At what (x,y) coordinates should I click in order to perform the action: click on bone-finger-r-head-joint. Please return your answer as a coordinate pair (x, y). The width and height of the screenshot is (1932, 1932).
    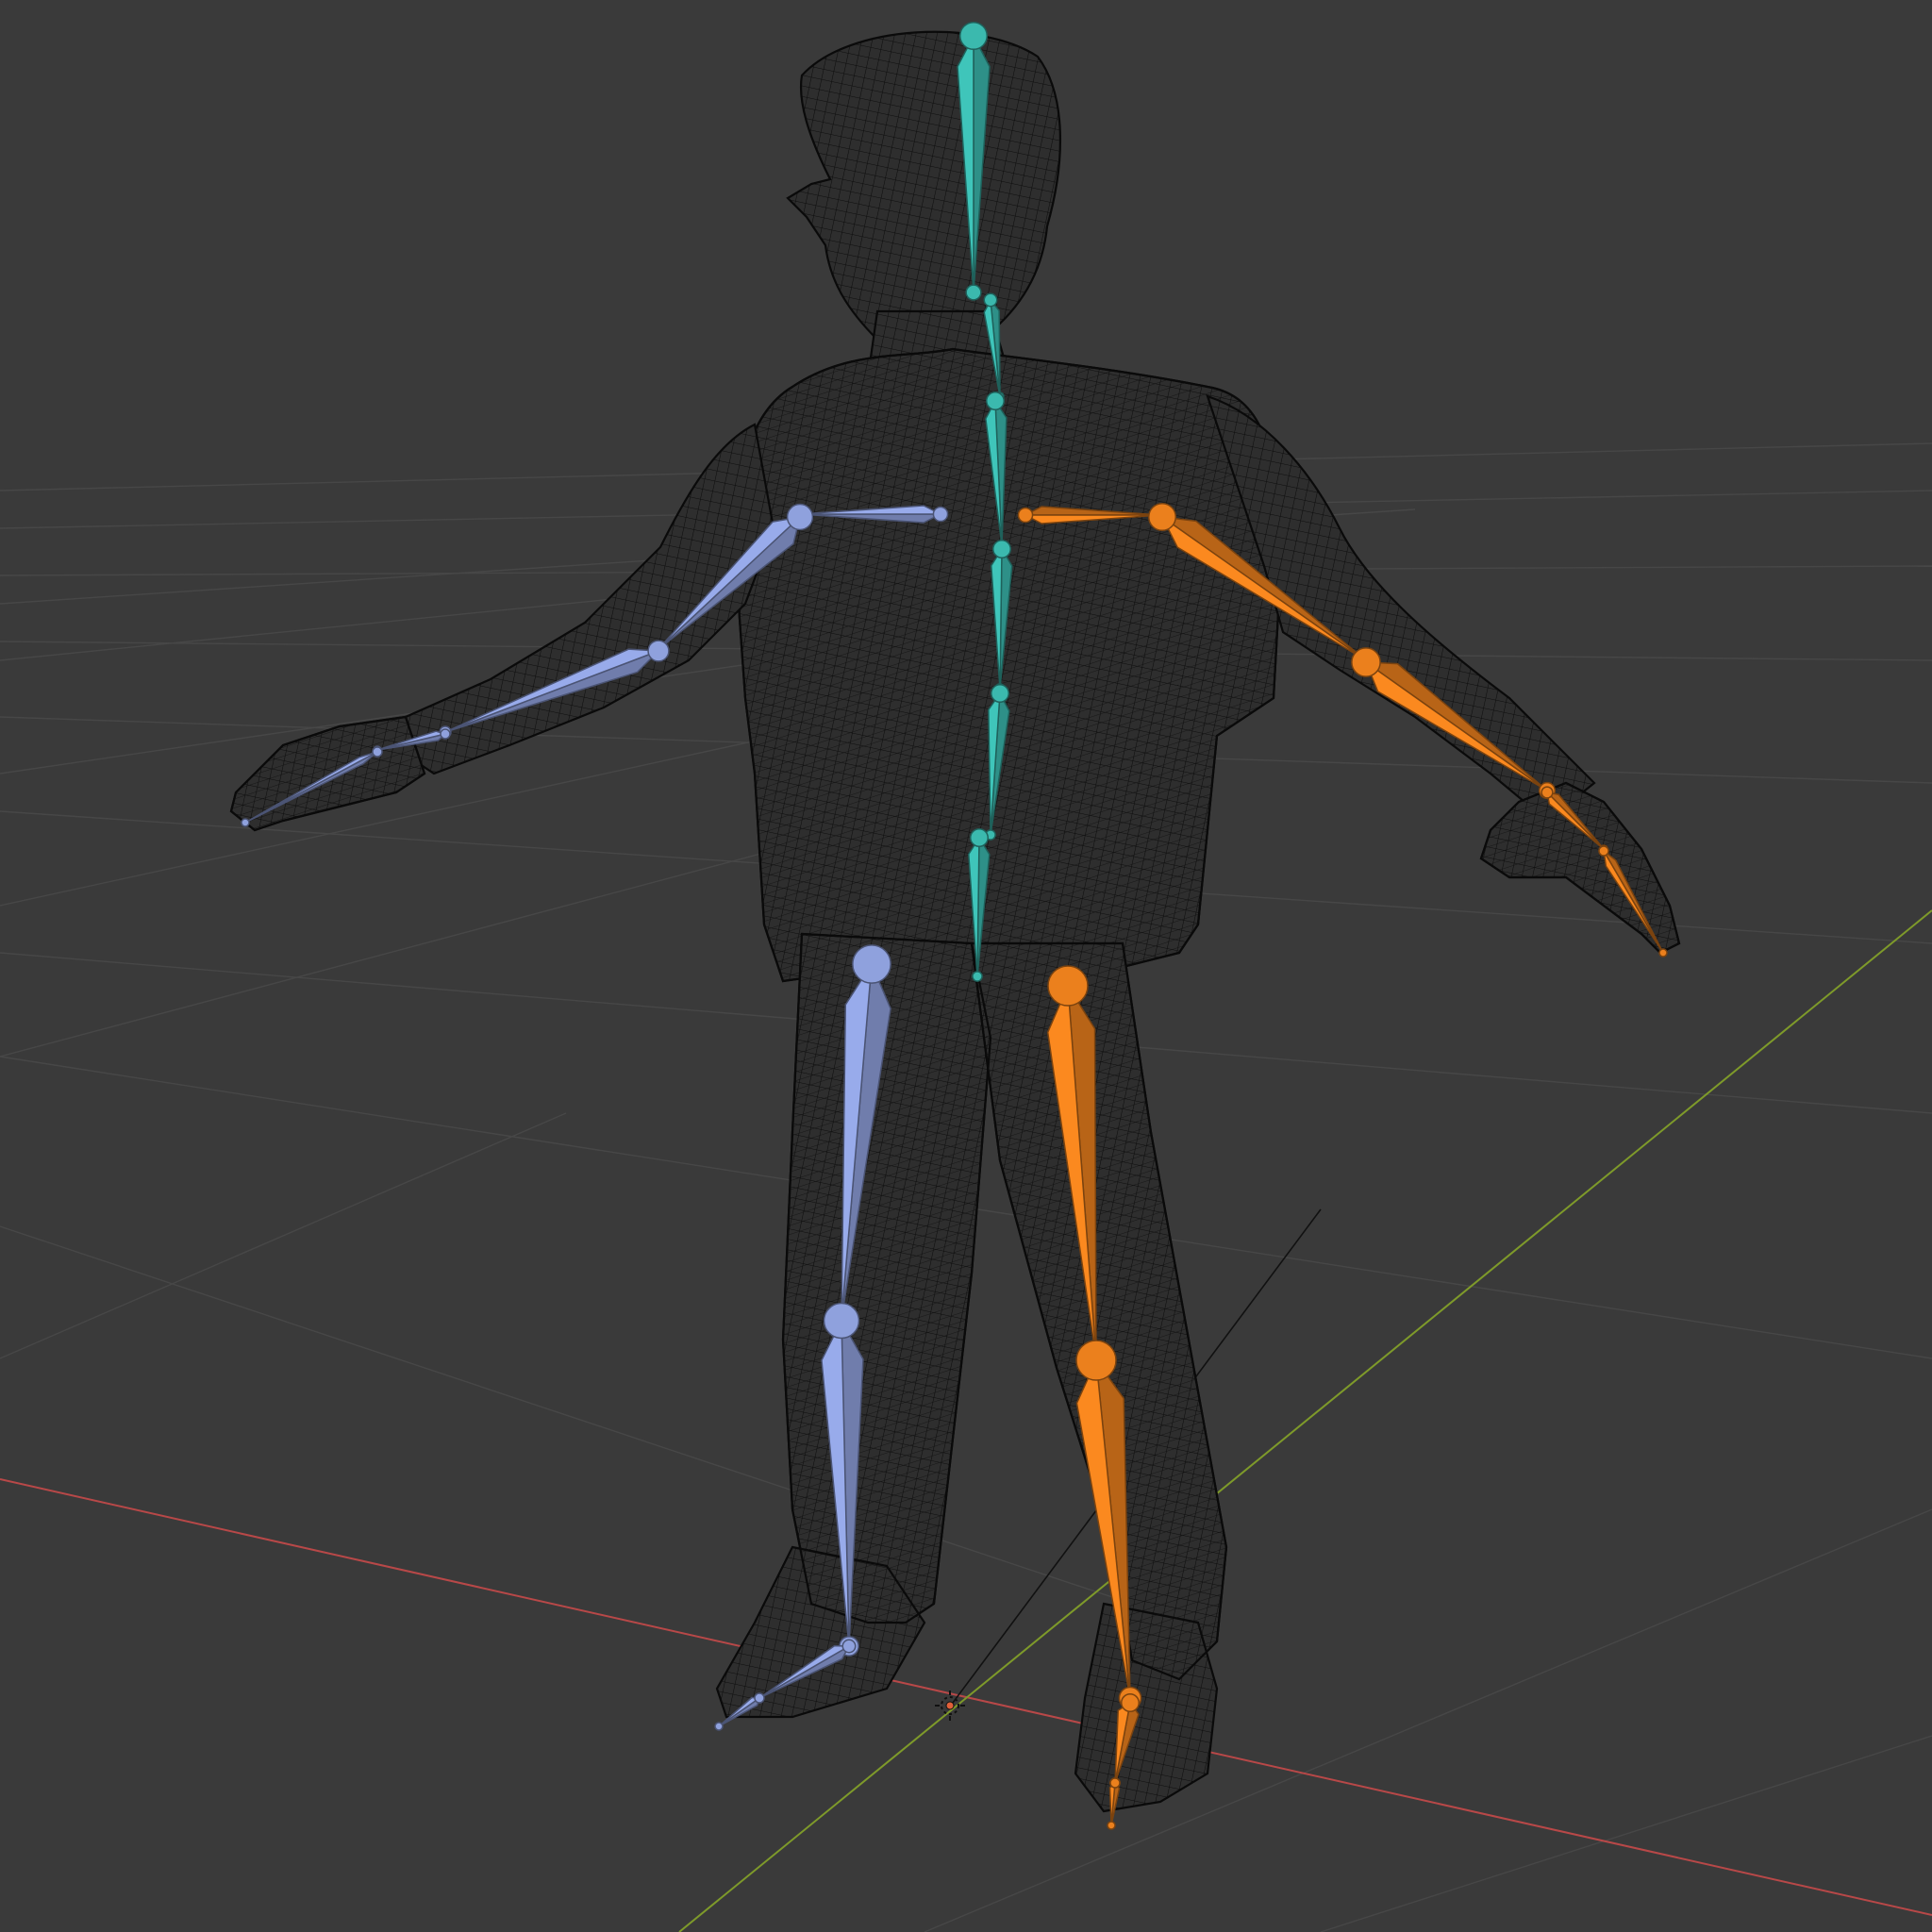
    Looking at the image, I should click on (1603, 851).